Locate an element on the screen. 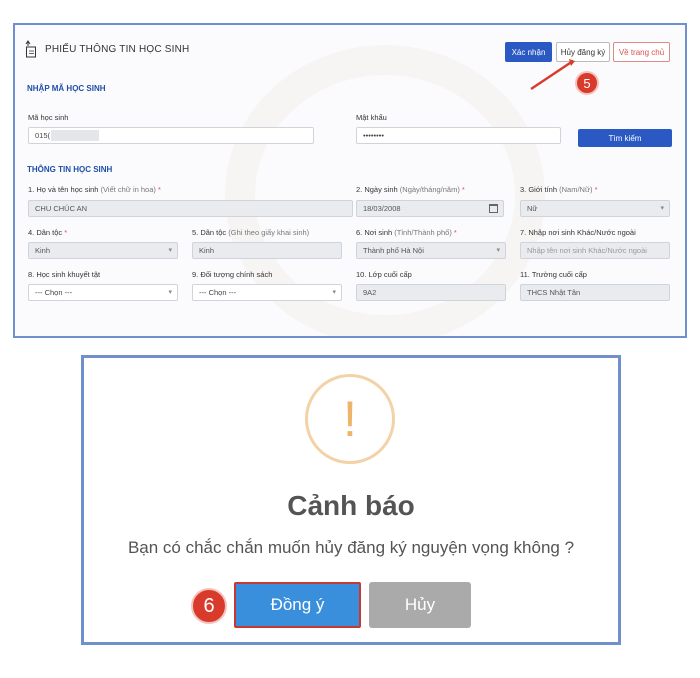  info-section-title: THÔNG TIN HỌC SINH is located at coordinates (70, 169).